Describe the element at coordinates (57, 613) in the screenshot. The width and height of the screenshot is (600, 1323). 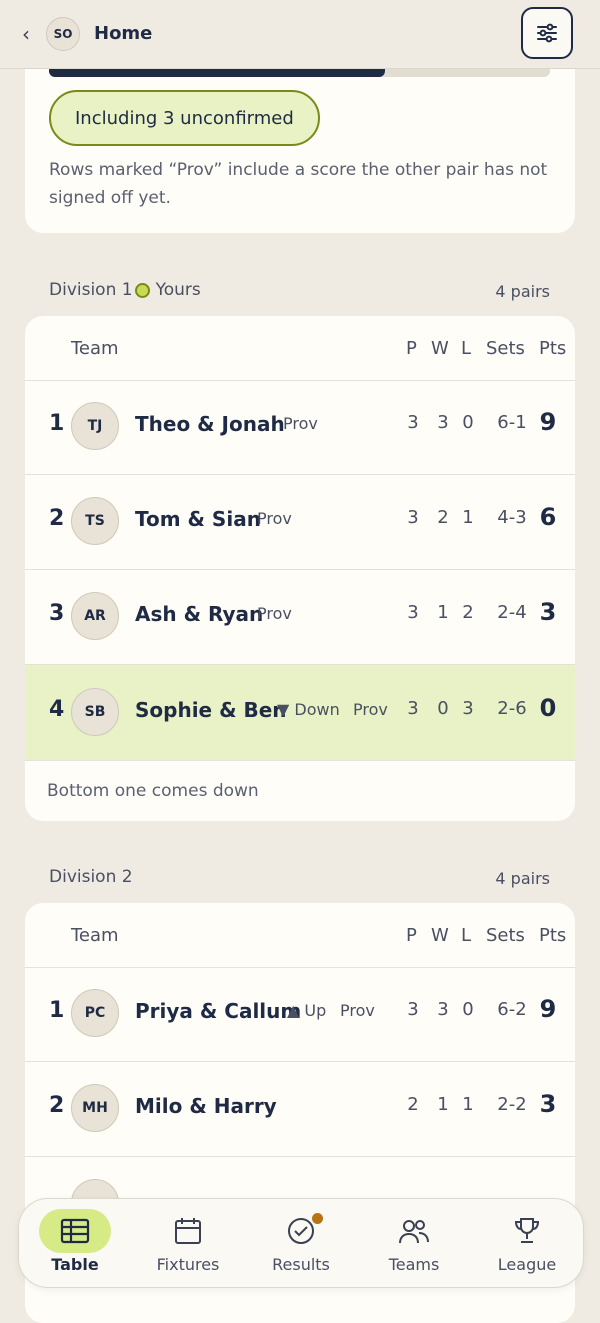
I see `rank: 3` at that location.